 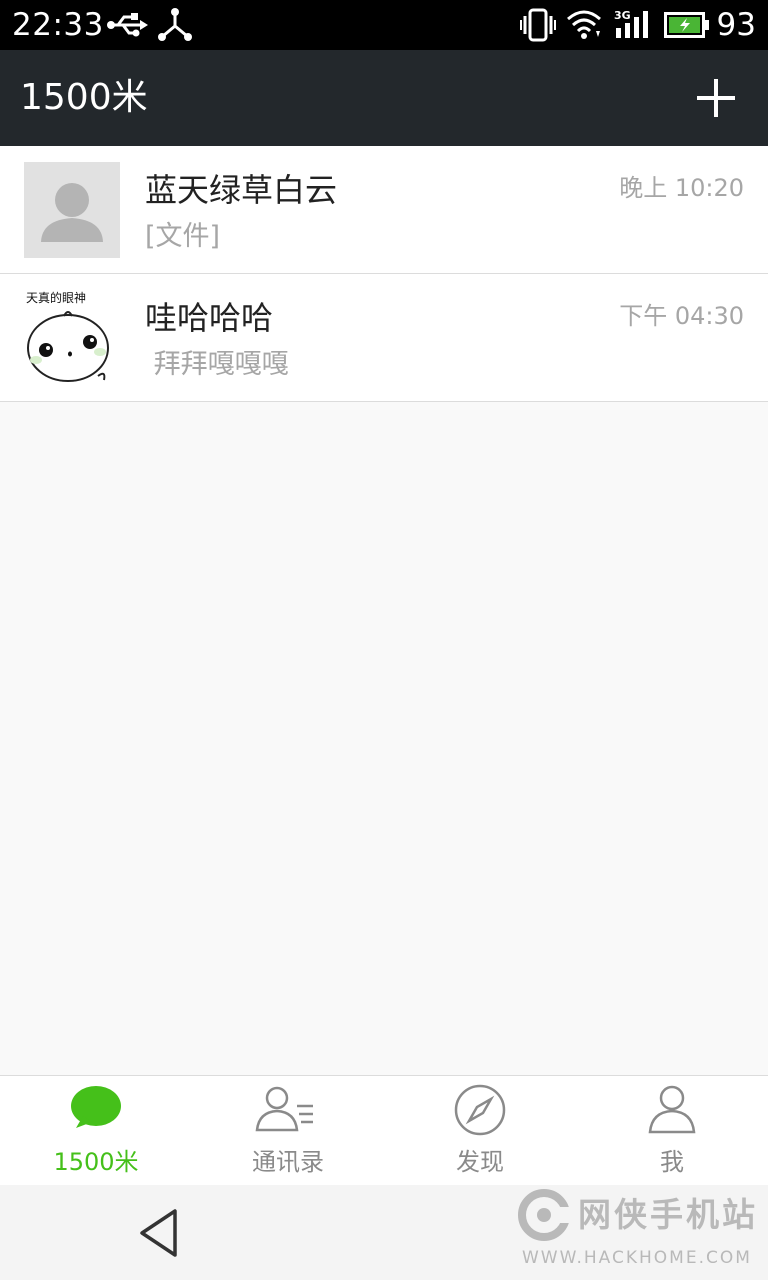 What do you see at coordinates (716, 98) in the screenshot?
I see `plus-icon` at bounding box center [716, 98].